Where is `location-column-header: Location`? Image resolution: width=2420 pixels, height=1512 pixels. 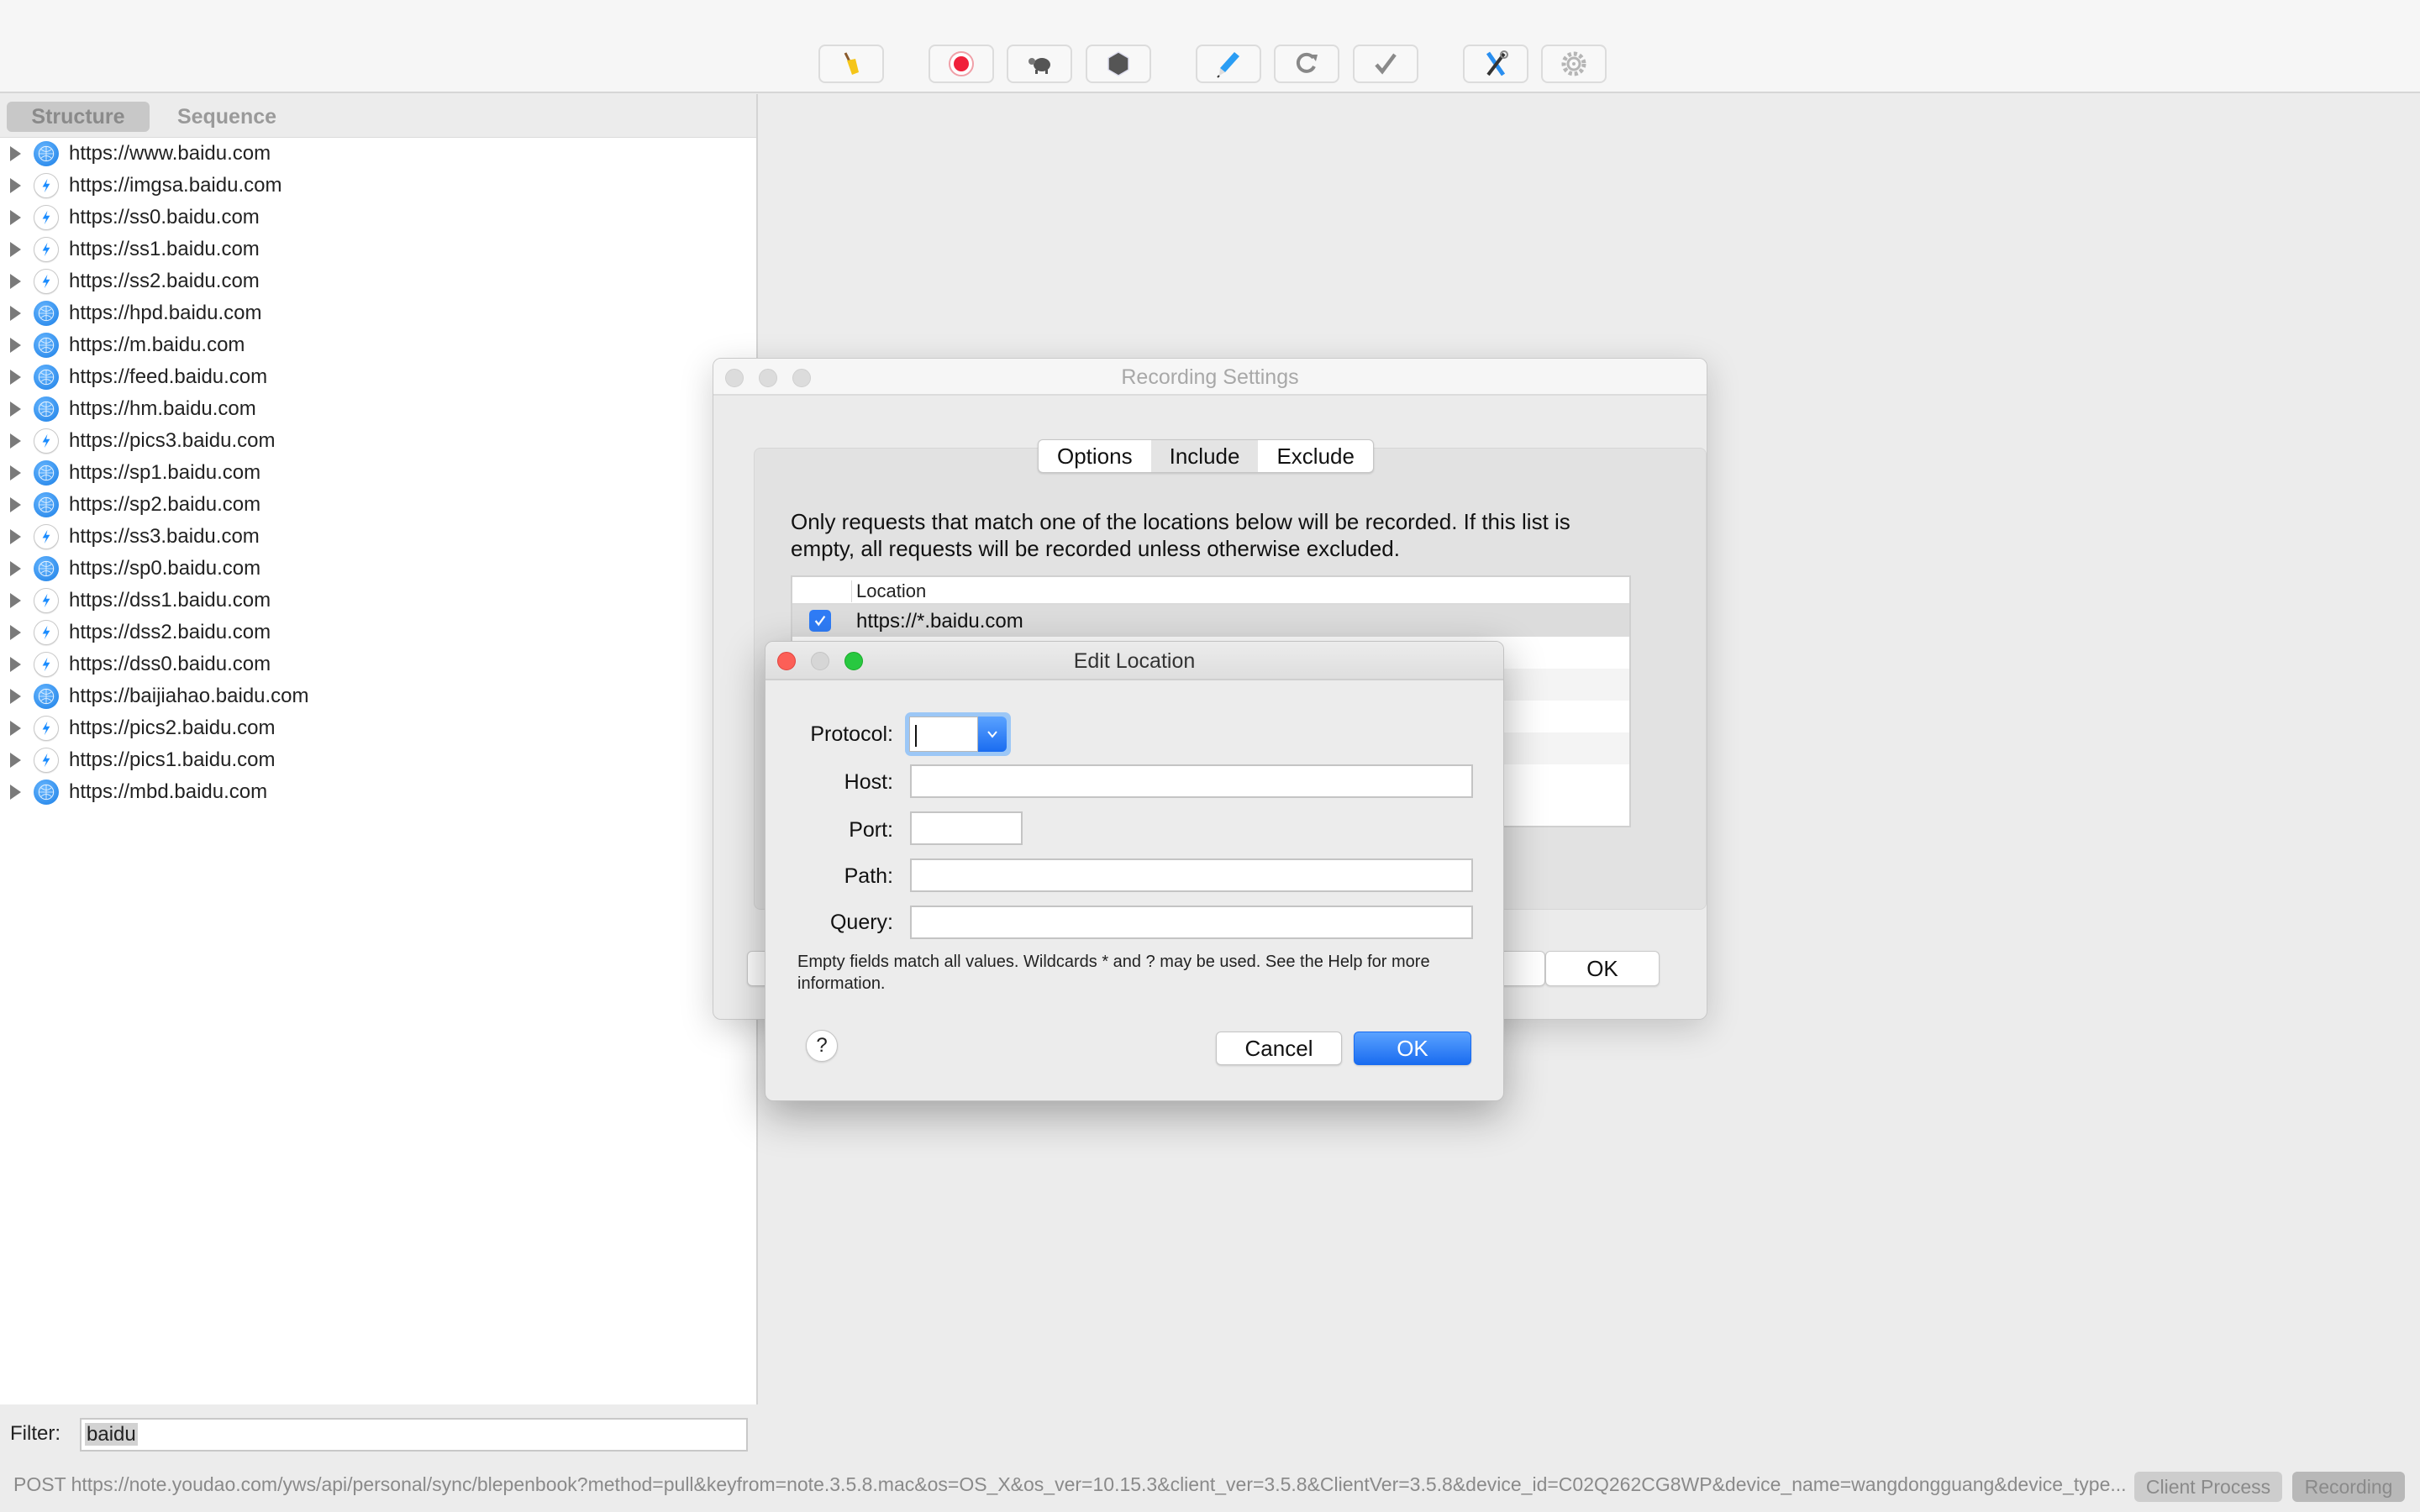 location-column-header: Location is located at coordinates (891, 591).